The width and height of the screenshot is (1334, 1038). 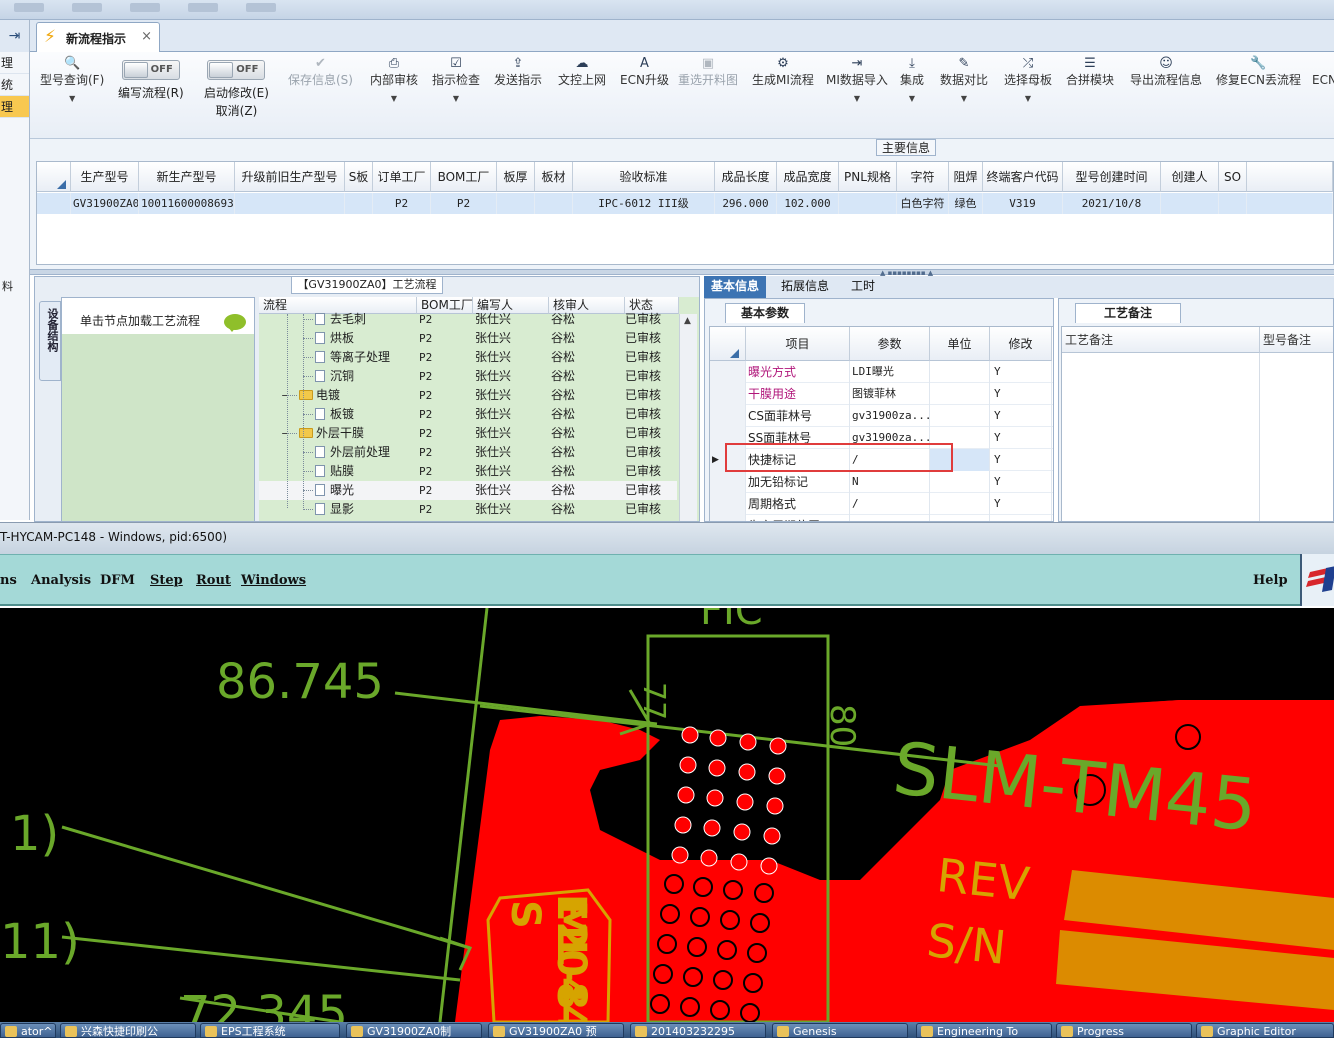 What do you see at coordinates (61, 580) in the screenshot?
I see `menu-analysis: Analysis` at bounding box center [61, 580].